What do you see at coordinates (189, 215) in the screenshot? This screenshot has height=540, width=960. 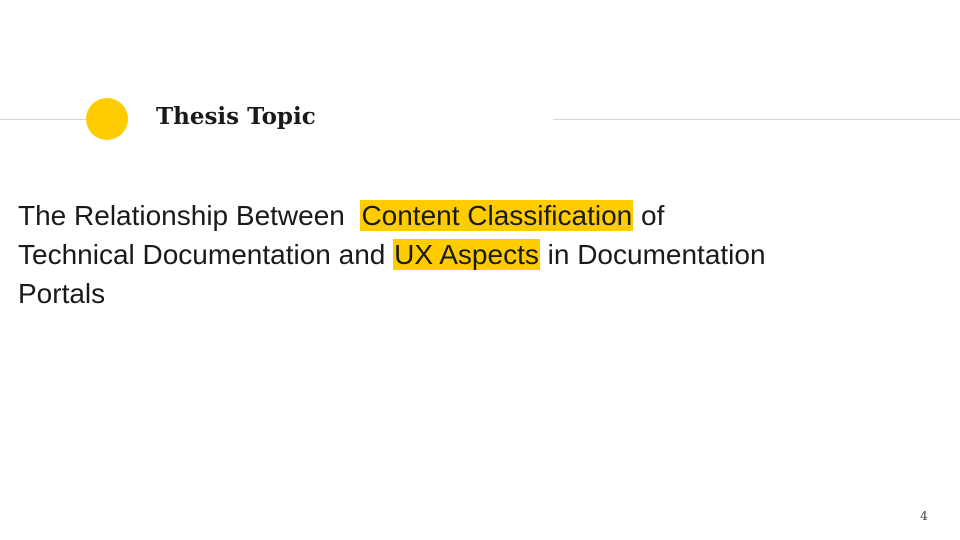 I see `body-text-part-1: The Relationship Between` at bounding box center [189, 215].